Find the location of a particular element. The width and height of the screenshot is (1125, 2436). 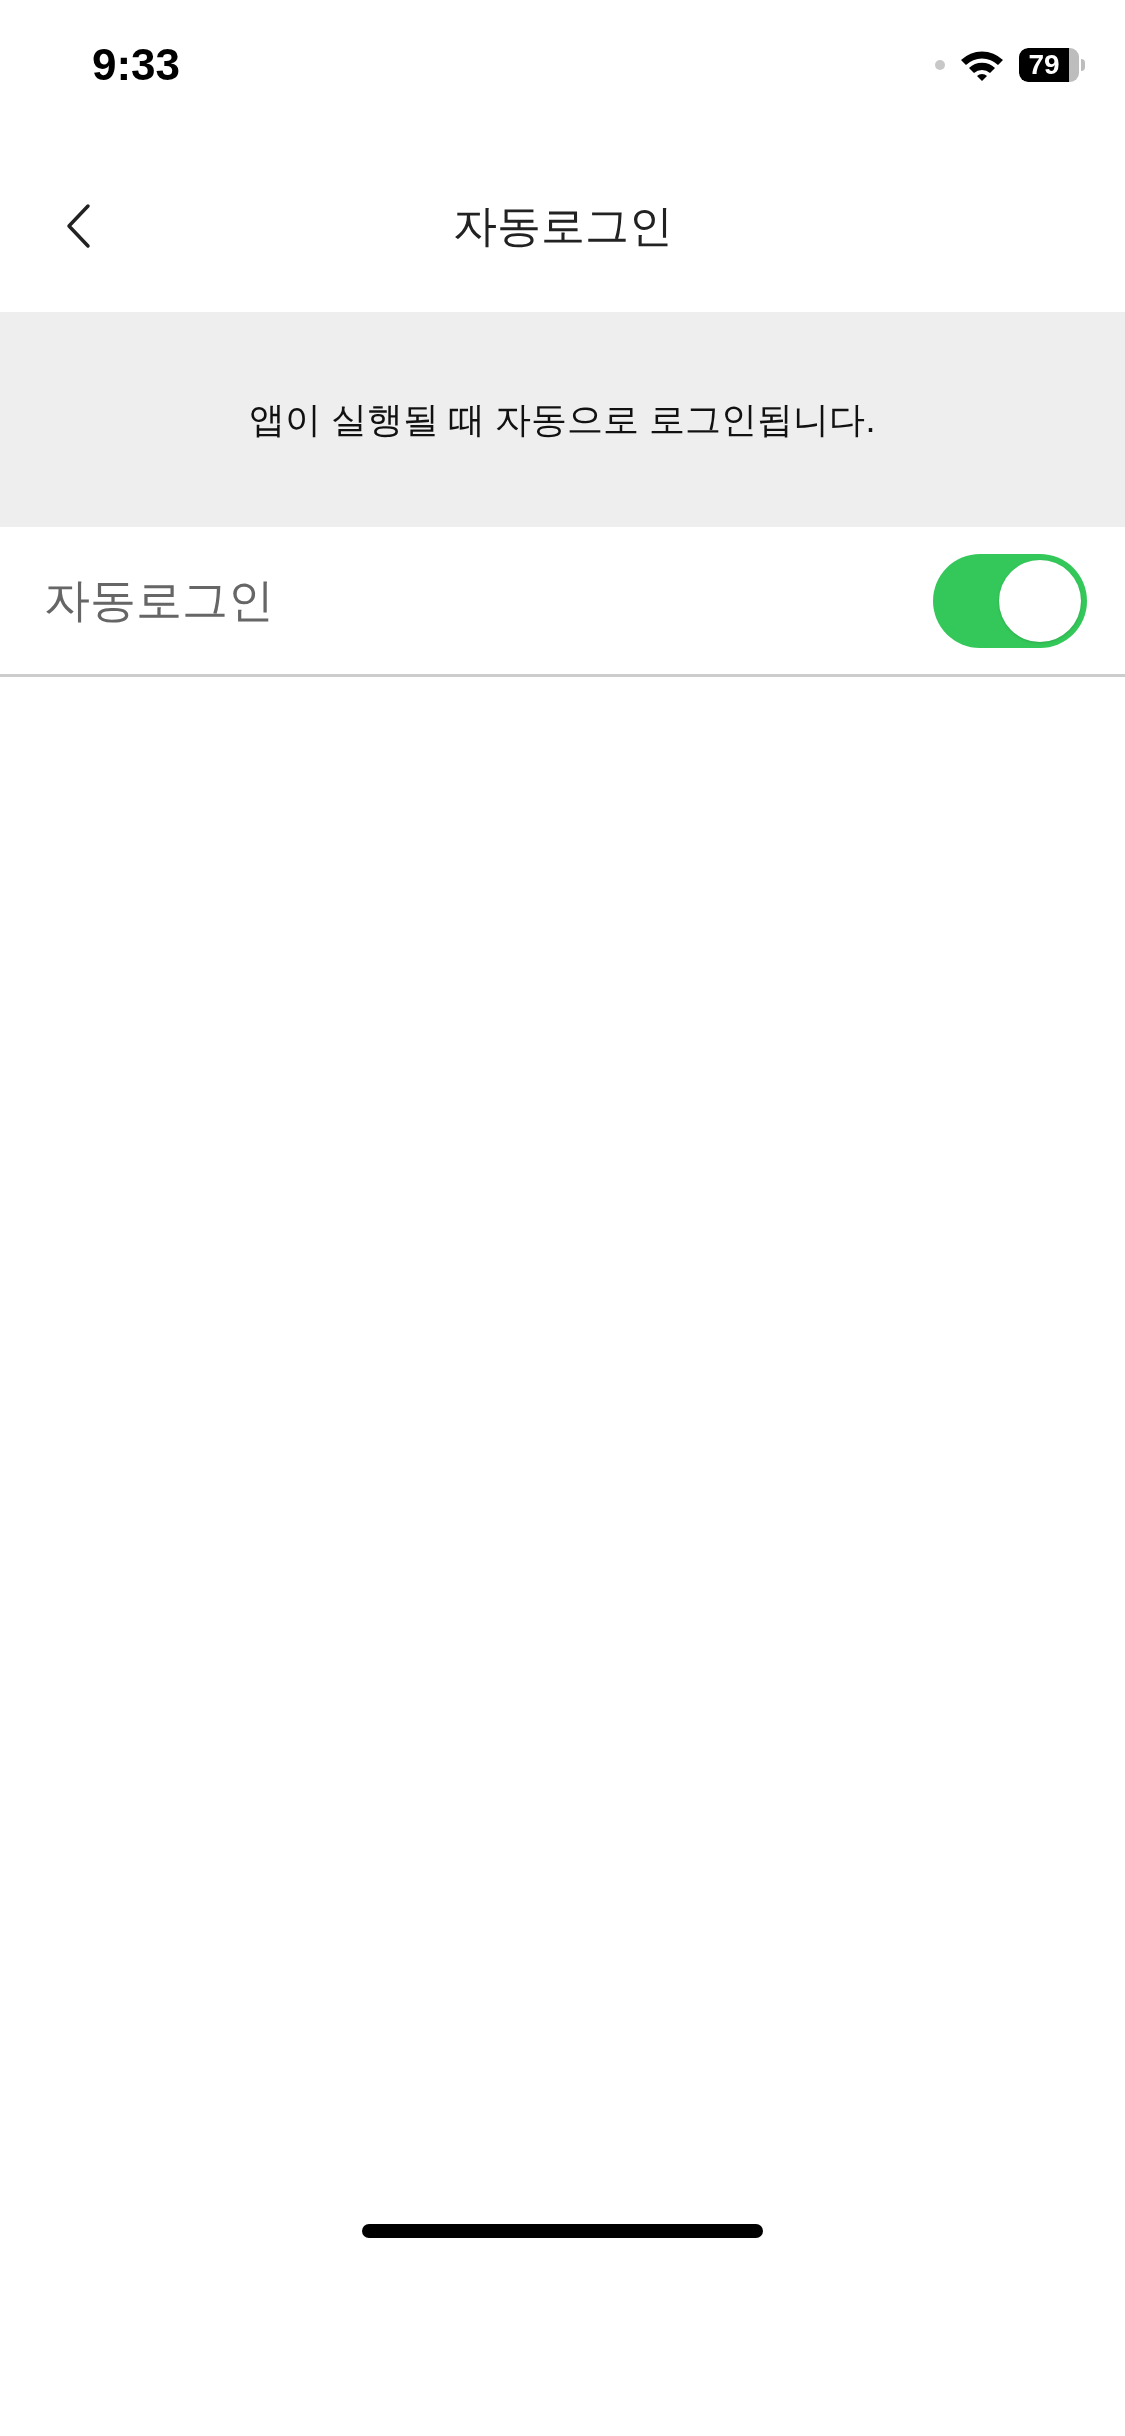

status-time: 9:33 is located at coordinates (136, 65).